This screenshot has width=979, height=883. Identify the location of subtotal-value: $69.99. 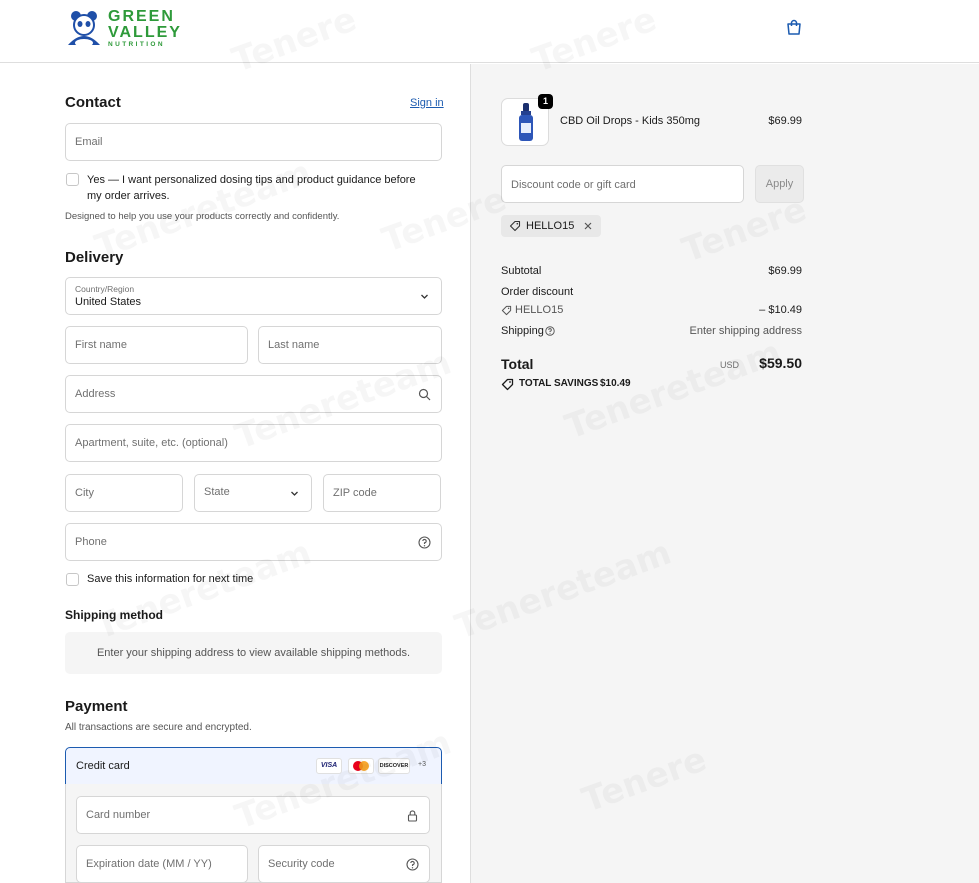
(785, 271).